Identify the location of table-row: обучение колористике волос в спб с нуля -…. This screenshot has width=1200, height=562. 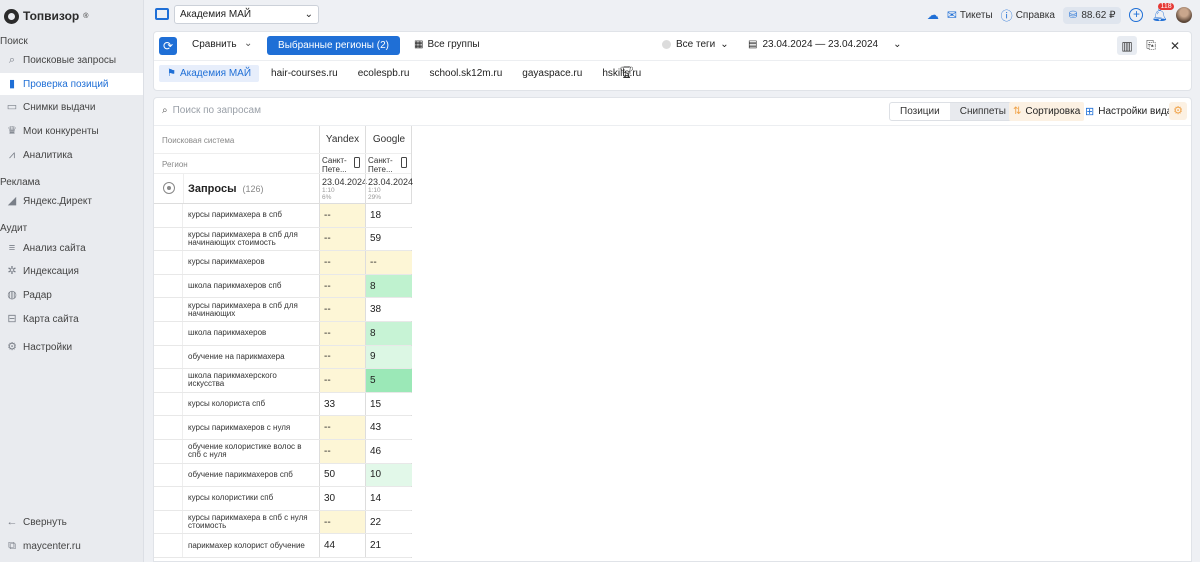
(283, 451).